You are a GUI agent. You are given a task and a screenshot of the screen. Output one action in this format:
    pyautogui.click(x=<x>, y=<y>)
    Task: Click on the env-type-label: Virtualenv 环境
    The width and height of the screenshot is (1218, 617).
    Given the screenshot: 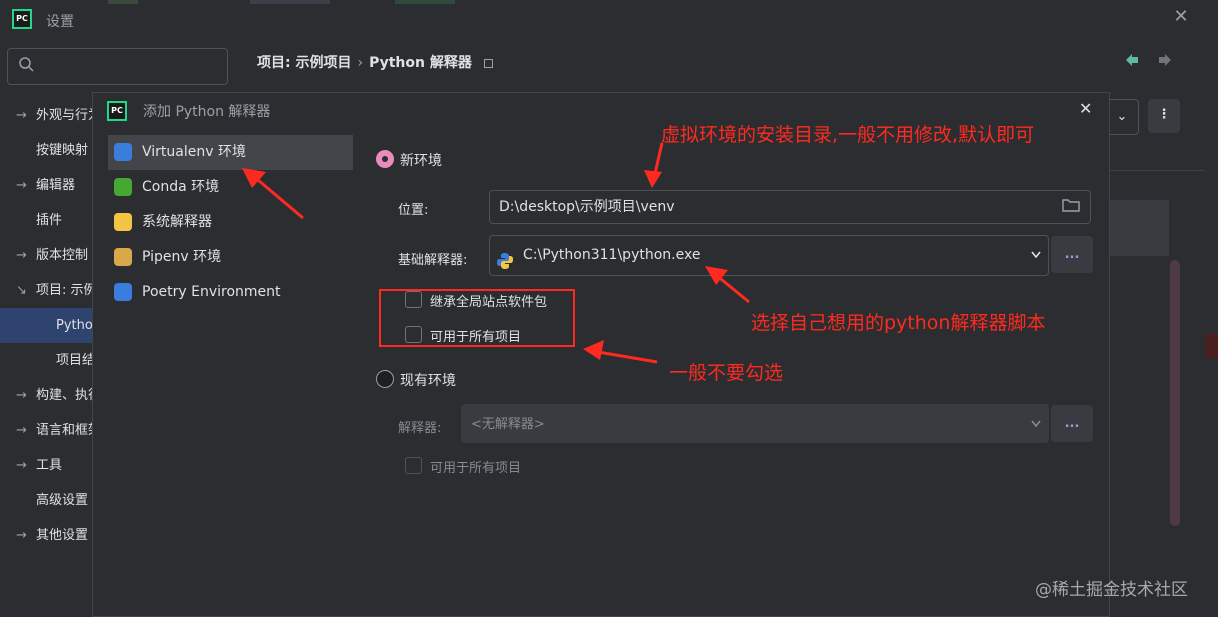 What is the action you would take?
    pyautogui.click(x=194, y=152)
    